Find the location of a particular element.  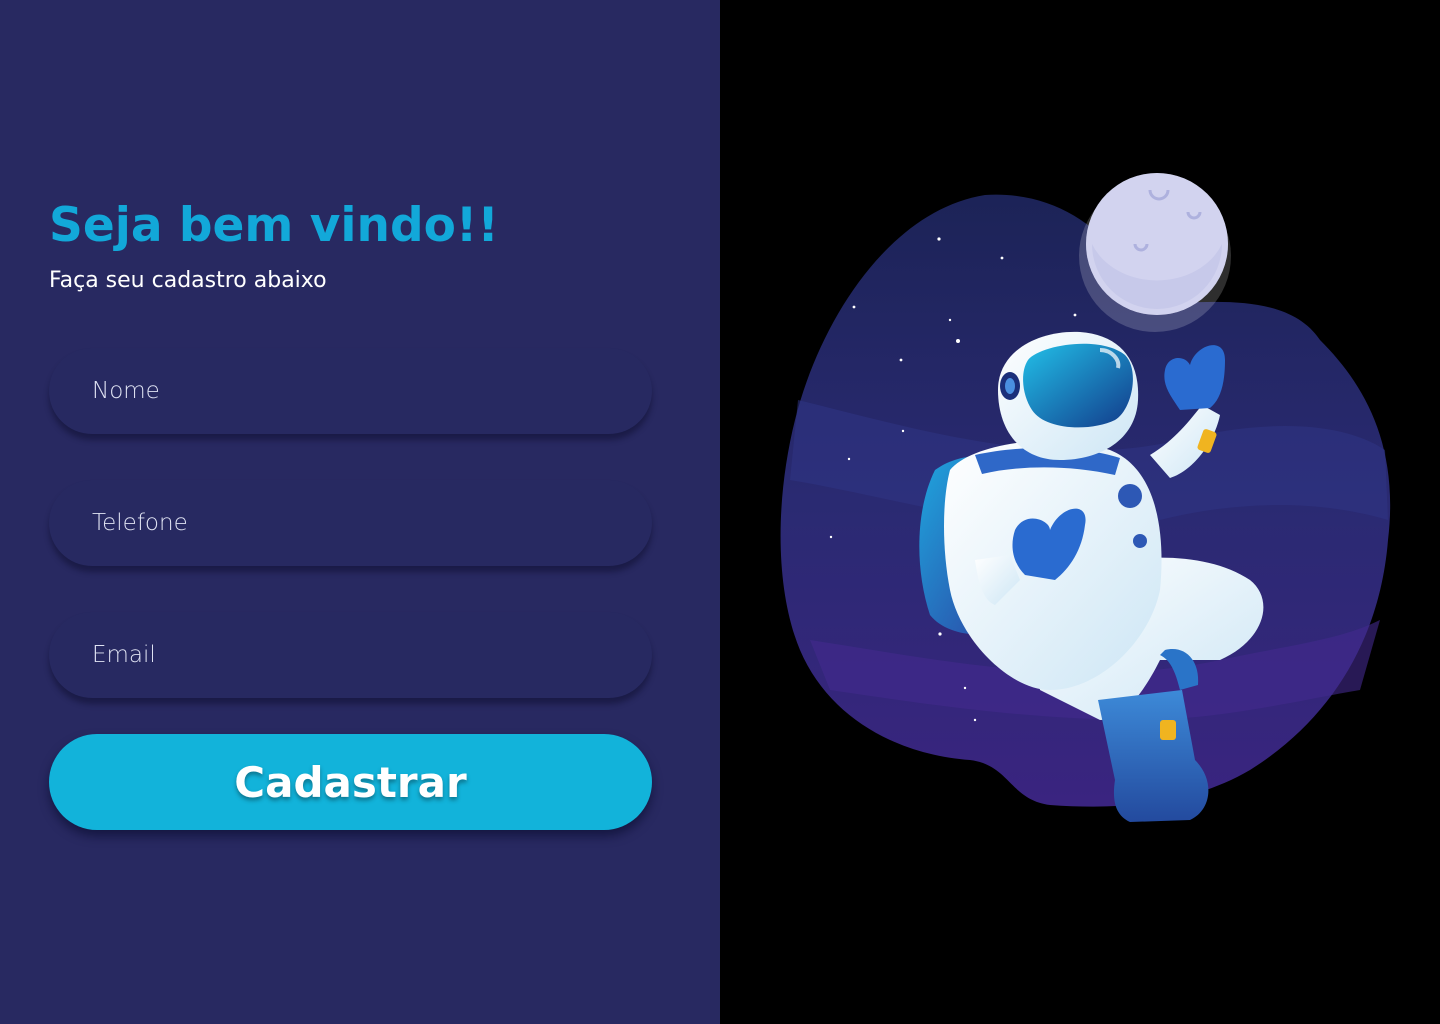

email-field is located at coordinates (350, 655).